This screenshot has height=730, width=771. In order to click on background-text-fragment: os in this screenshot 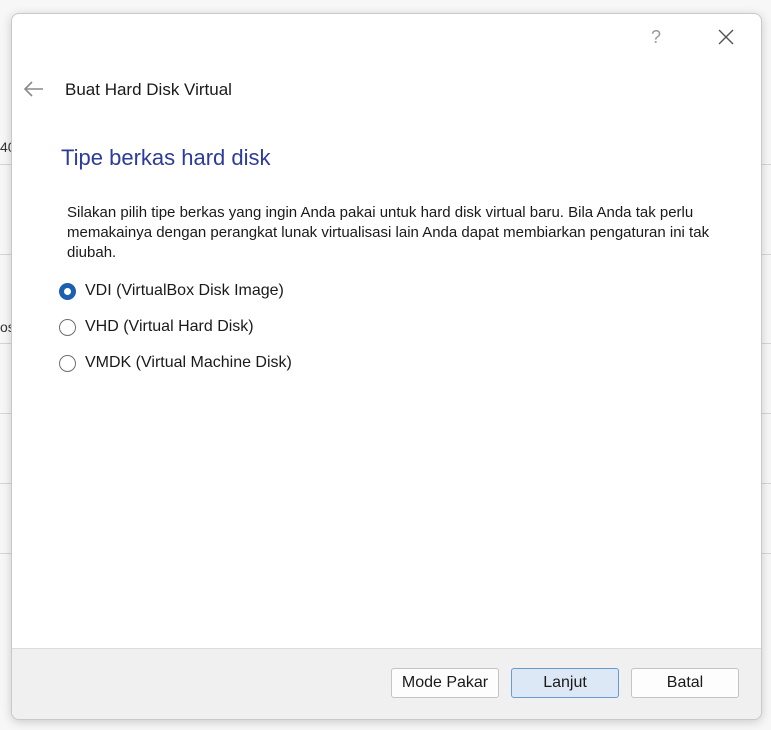, I will do `click(5, 327)`.